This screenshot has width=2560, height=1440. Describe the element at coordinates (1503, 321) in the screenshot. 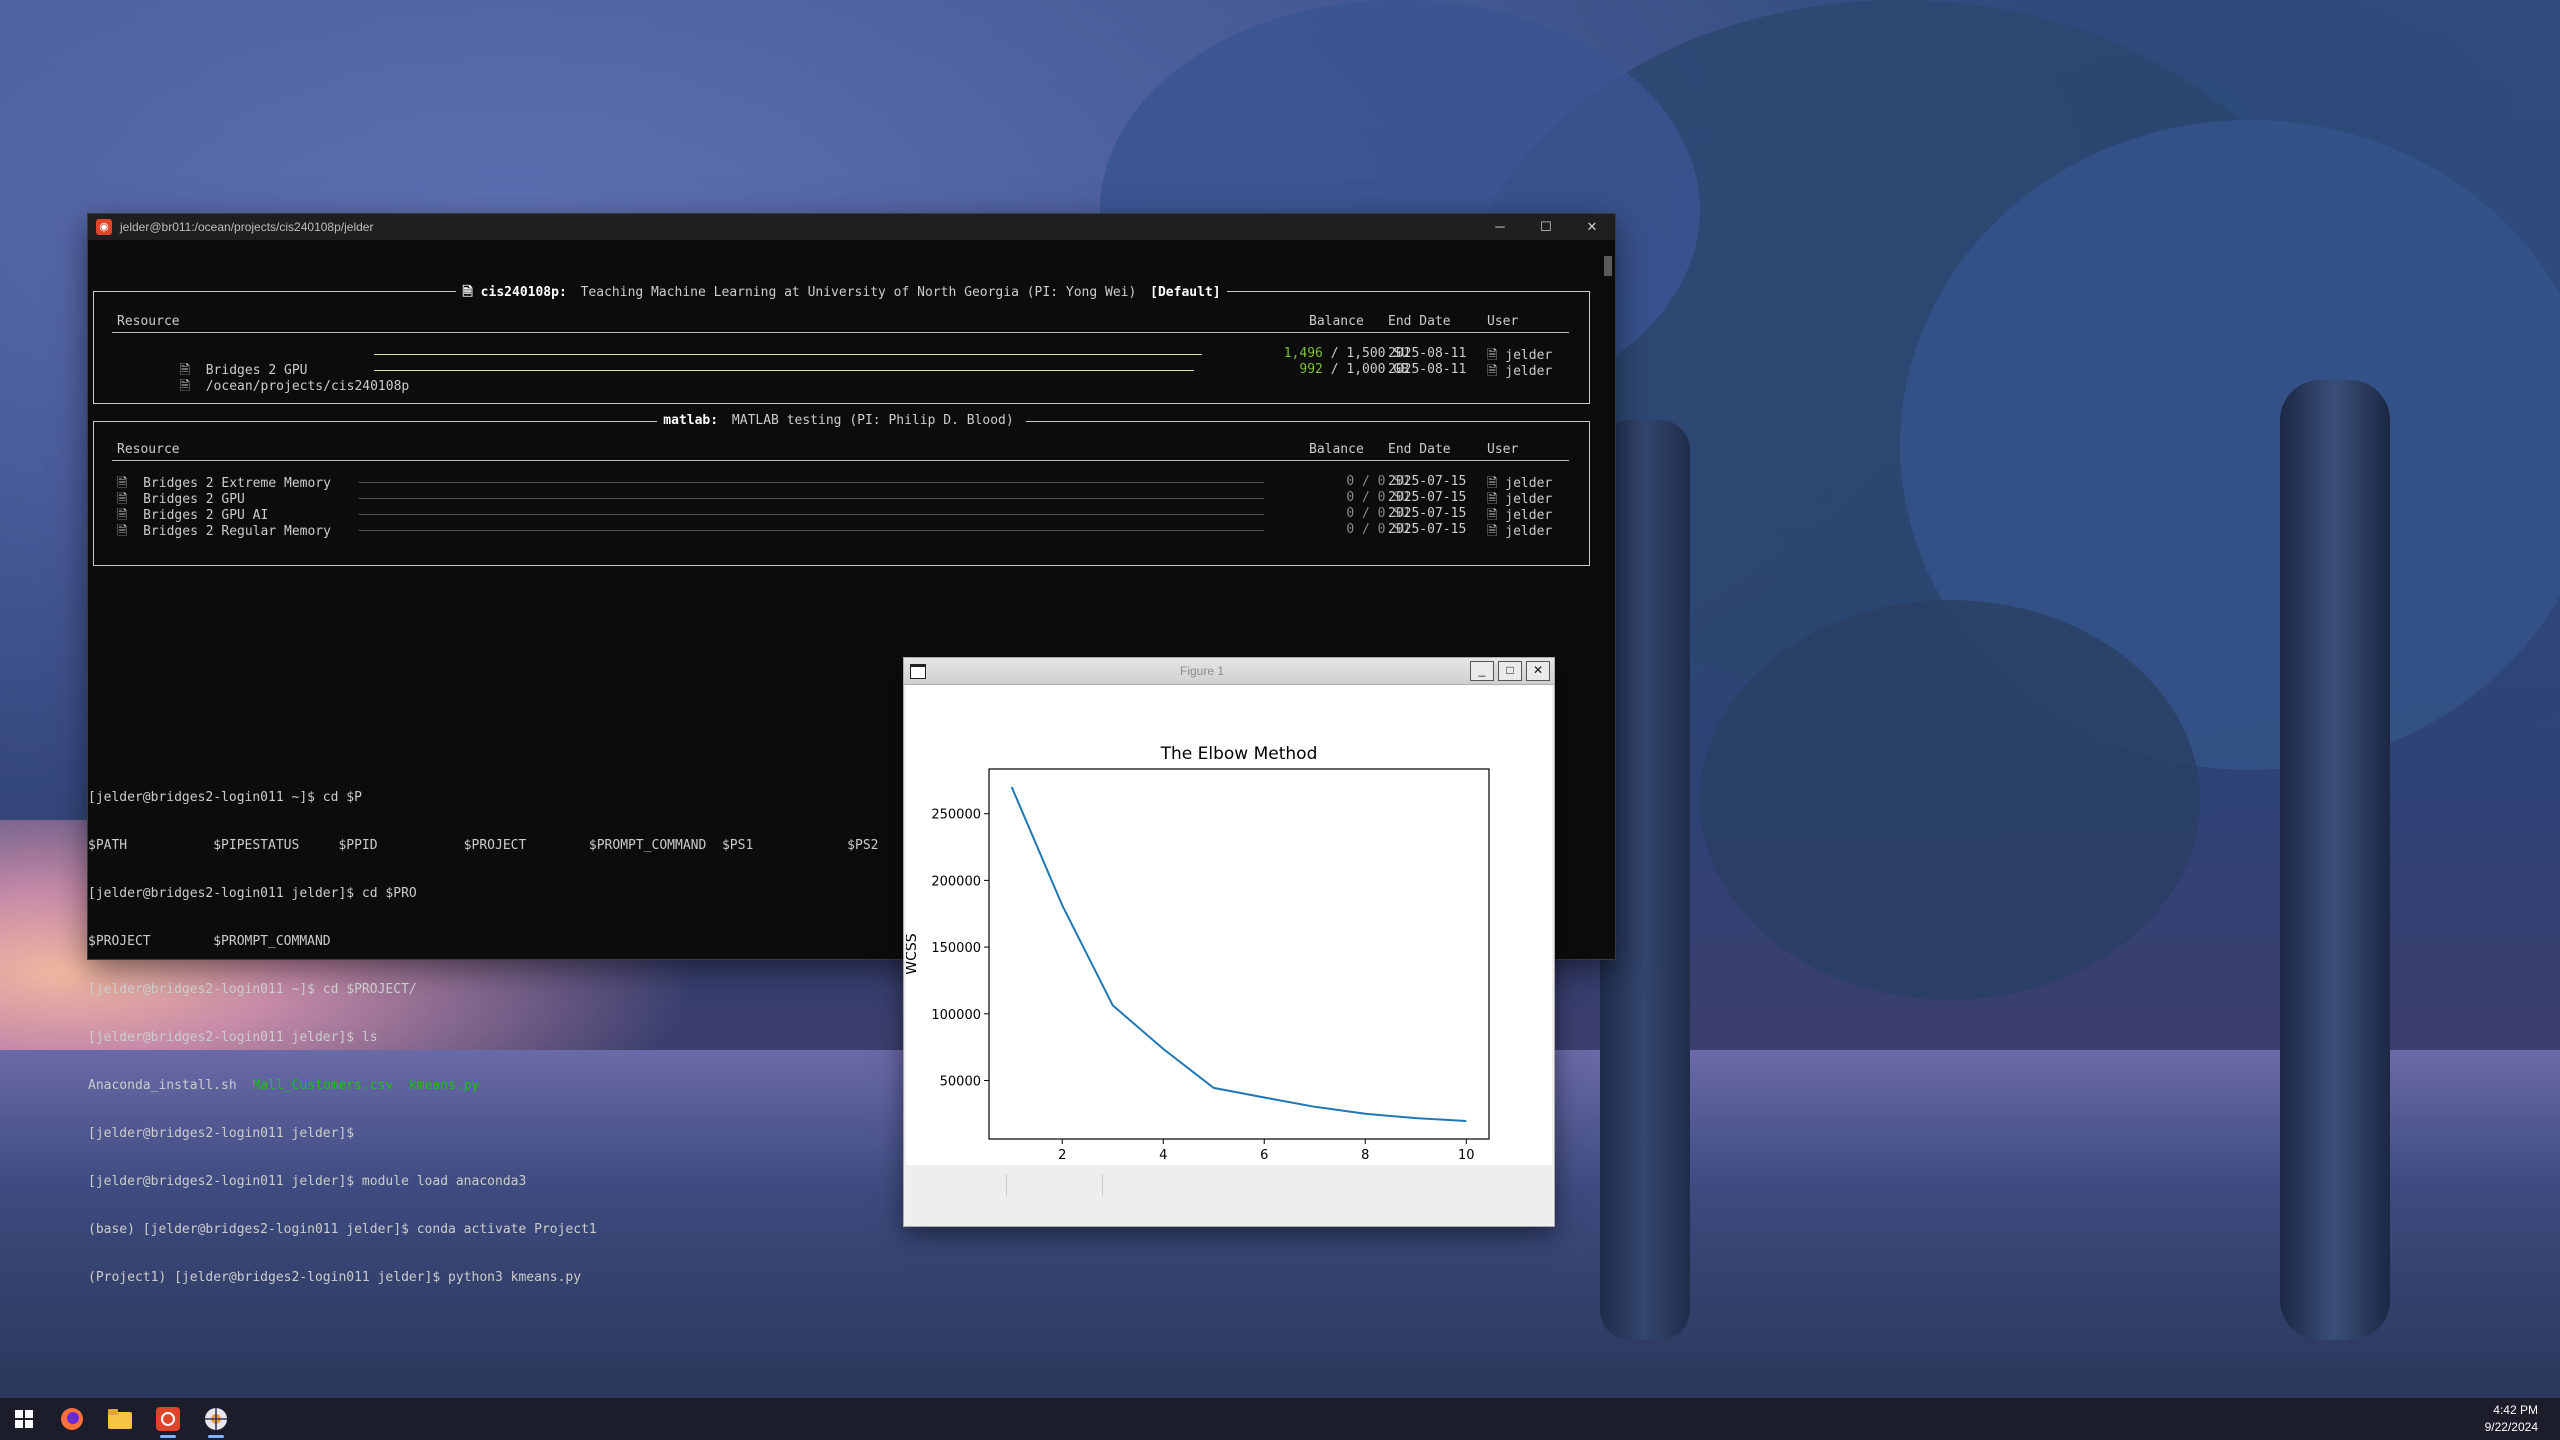

I see `header-user: User` at that location.